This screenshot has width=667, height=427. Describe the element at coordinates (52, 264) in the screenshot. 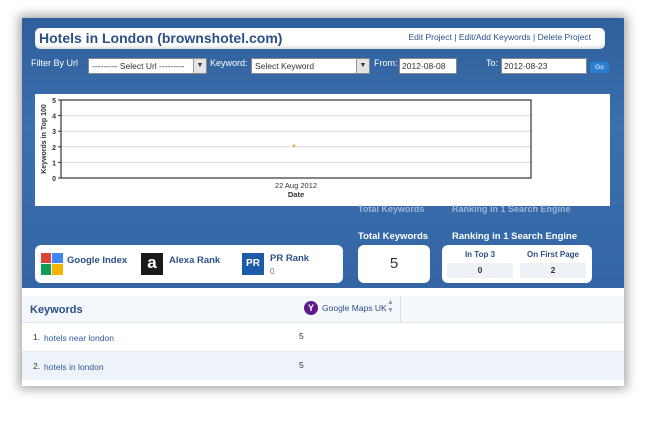

I see `google-icon` at that location.